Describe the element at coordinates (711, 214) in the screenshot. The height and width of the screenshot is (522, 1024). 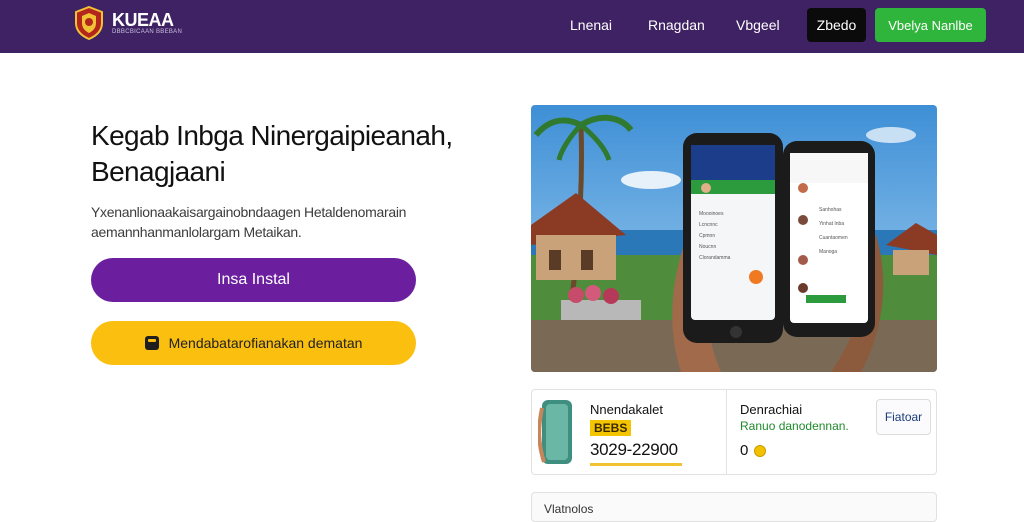
I see `left-phone-row: Moooinoes` at that location.